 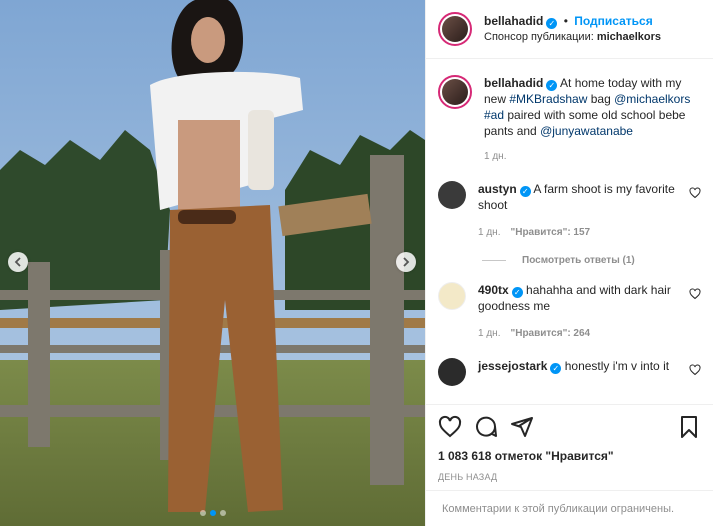 I want to click on chevron-right-icon, so click(x=406, y=262).